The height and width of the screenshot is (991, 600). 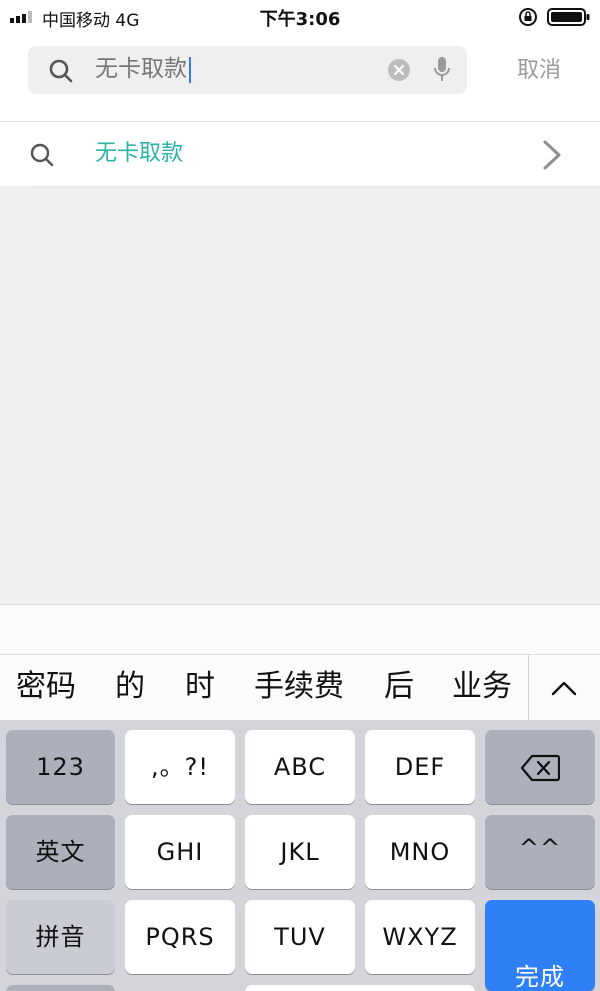 What do you see at coordinates (399, 70) in the screenshot?
I see `clear-icon` at bounding box center [399, 70].